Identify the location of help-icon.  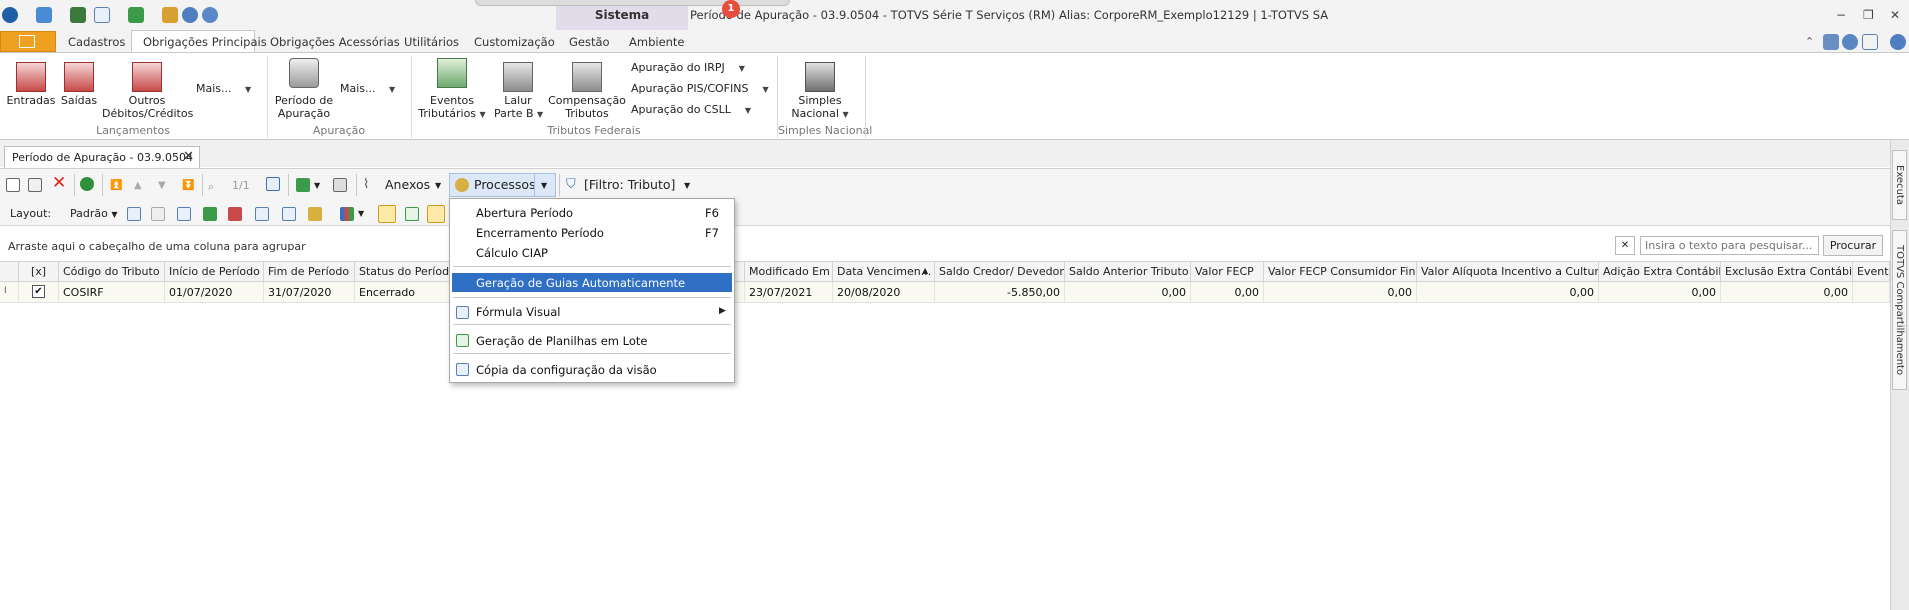
(210, 15).